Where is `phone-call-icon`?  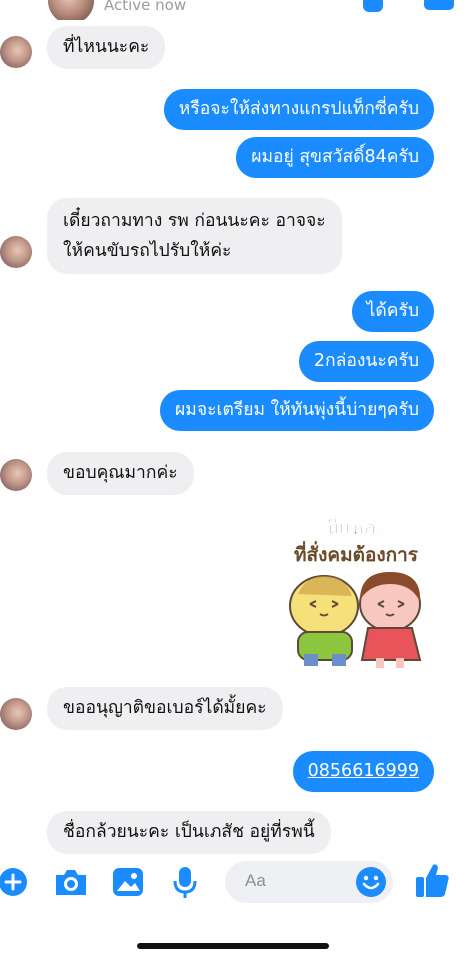 phone-call-icon is located at coordinates (373, 6).